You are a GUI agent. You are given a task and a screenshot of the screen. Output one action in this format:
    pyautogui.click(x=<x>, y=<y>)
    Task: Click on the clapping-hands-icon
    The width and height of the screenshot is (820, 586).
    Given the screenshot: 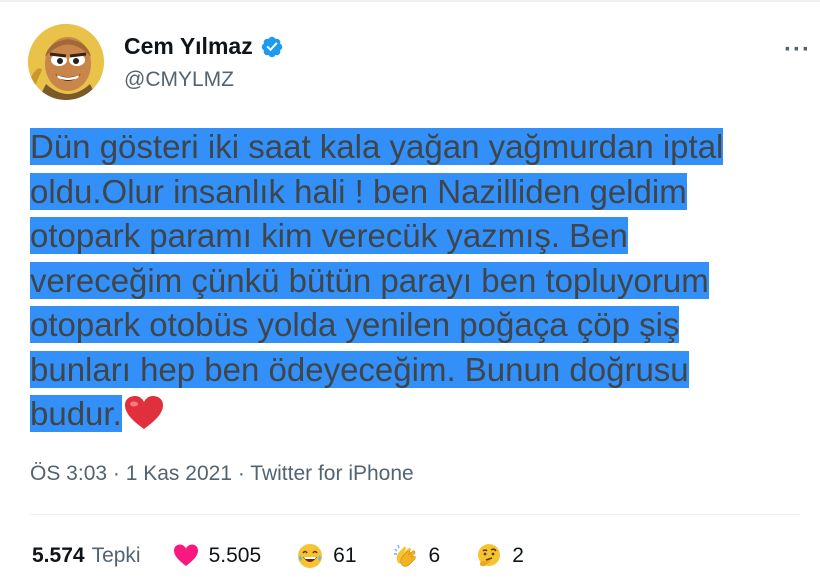 What is the action you would take?
    pyautogui.click(x=404, y=555)
    